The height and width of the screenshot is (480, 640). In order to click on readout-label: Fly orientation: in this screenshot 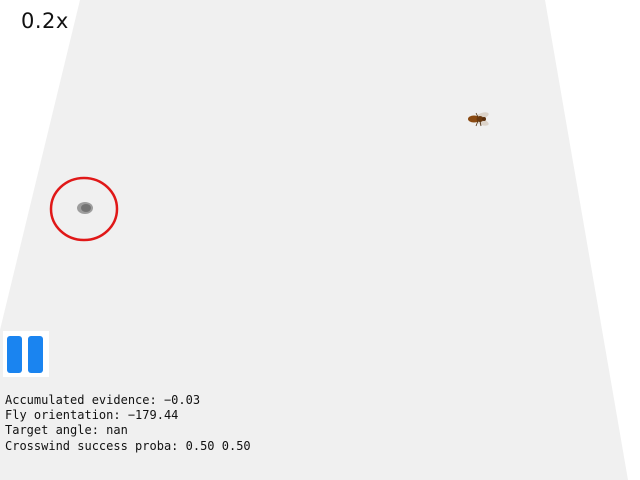, I will do `click(63, 415)`.